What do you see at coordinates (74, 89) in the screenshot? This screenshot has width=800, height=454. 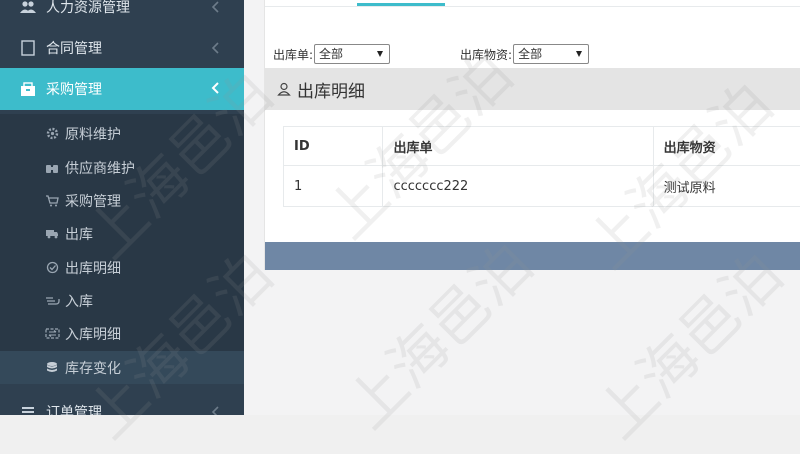 I see `sidebar-item-label: 采购管理` at bounding box center [74, 89].